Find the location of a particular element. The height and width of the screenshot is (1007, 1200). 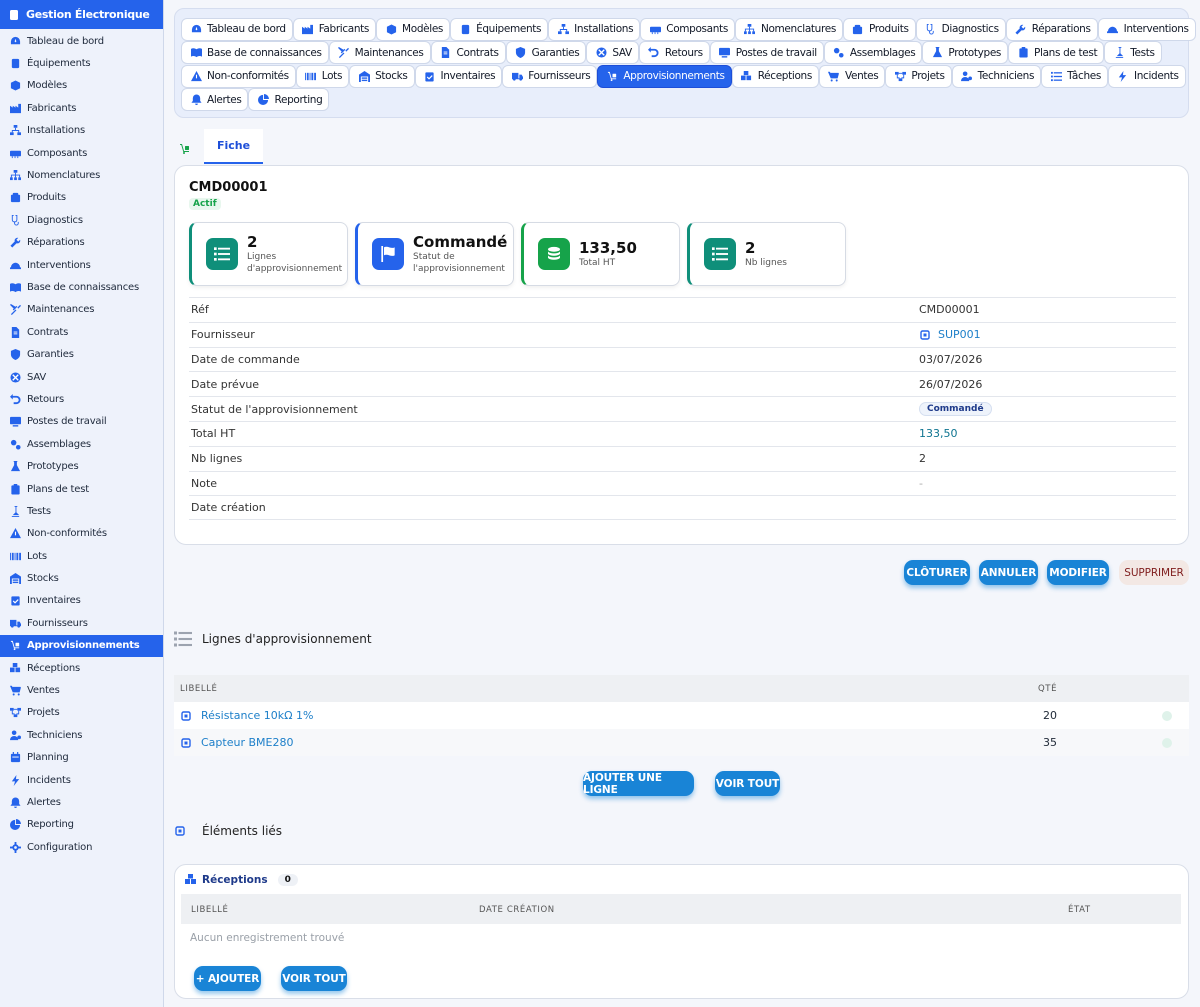

modifier-button: MODIFIER is located at coordinates (1078, 572).